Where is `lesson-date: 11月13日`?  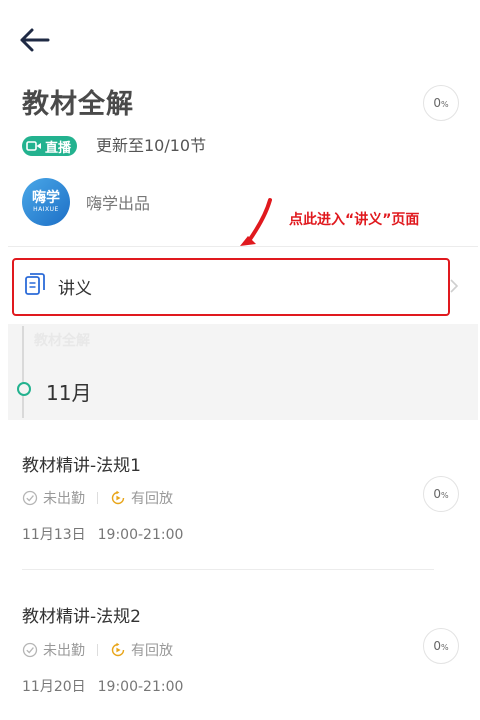
lesson-date: 11月13日 is located at coordinates (54, 535).